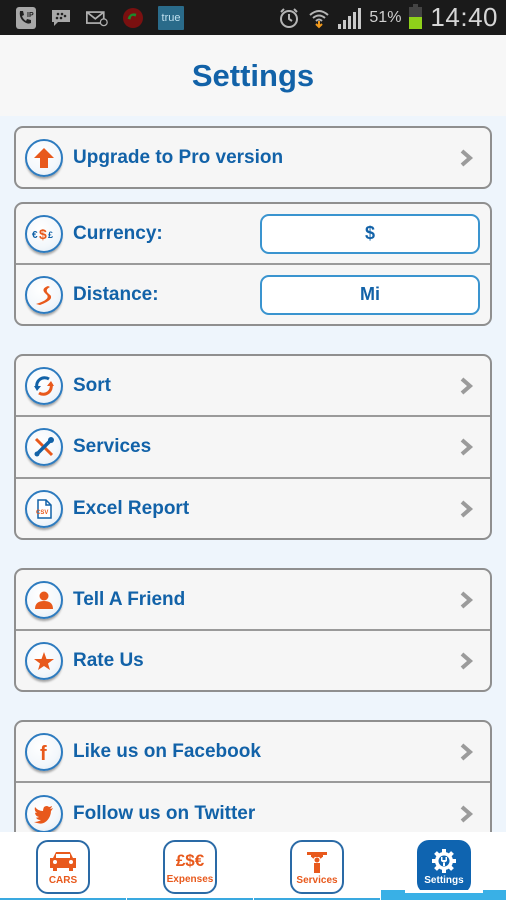 This screenshot has height=900, width=506. I want to click on sort-refresh-icon, so click(44, 385).